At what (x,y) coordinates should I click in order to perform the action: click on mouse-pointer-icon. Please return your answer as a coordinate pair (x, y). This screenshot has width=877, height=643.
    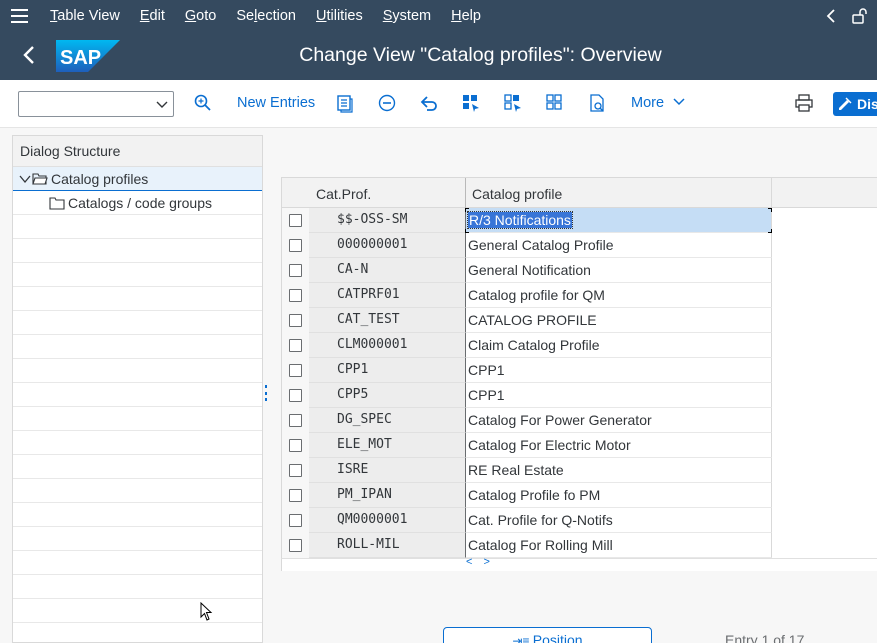
    Looking at the image, I should click on (206, 611).